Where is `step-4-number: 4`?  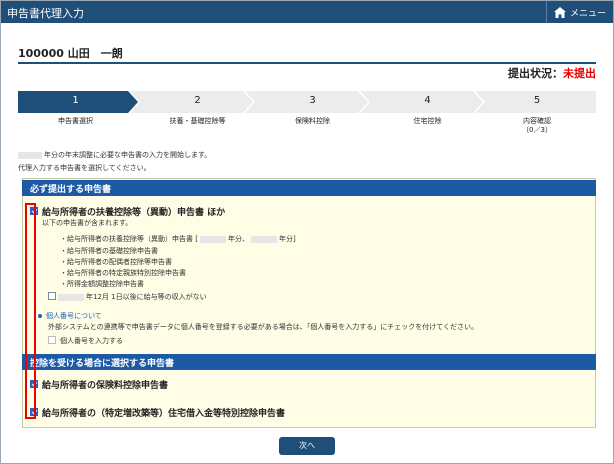
step-4-number: 4 is located at coordinates (427, 100).